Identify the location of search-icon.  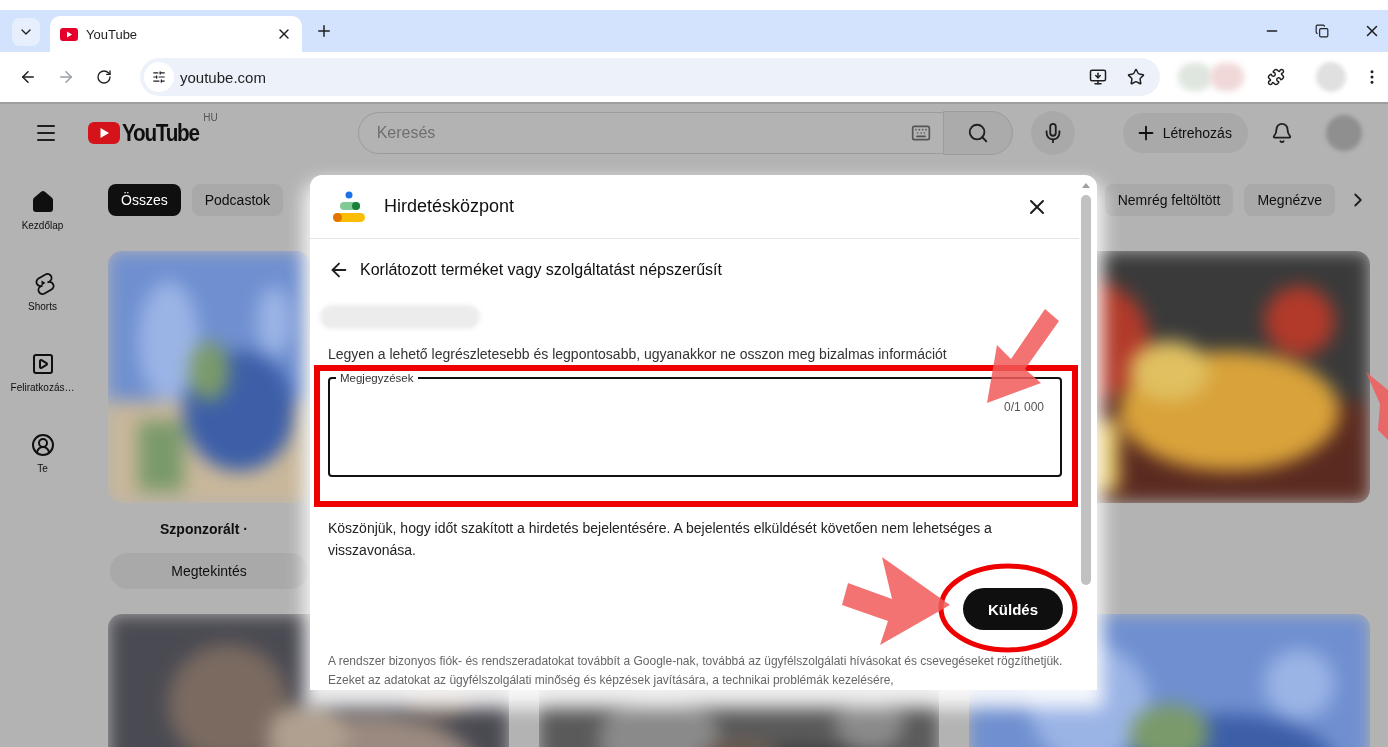
(977, 133).